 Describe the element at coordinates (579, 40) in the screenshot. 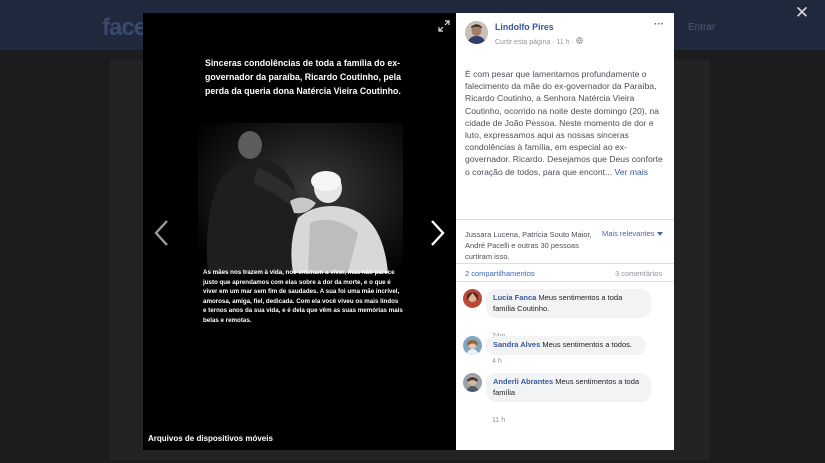

I see `globe-icon` at that location.